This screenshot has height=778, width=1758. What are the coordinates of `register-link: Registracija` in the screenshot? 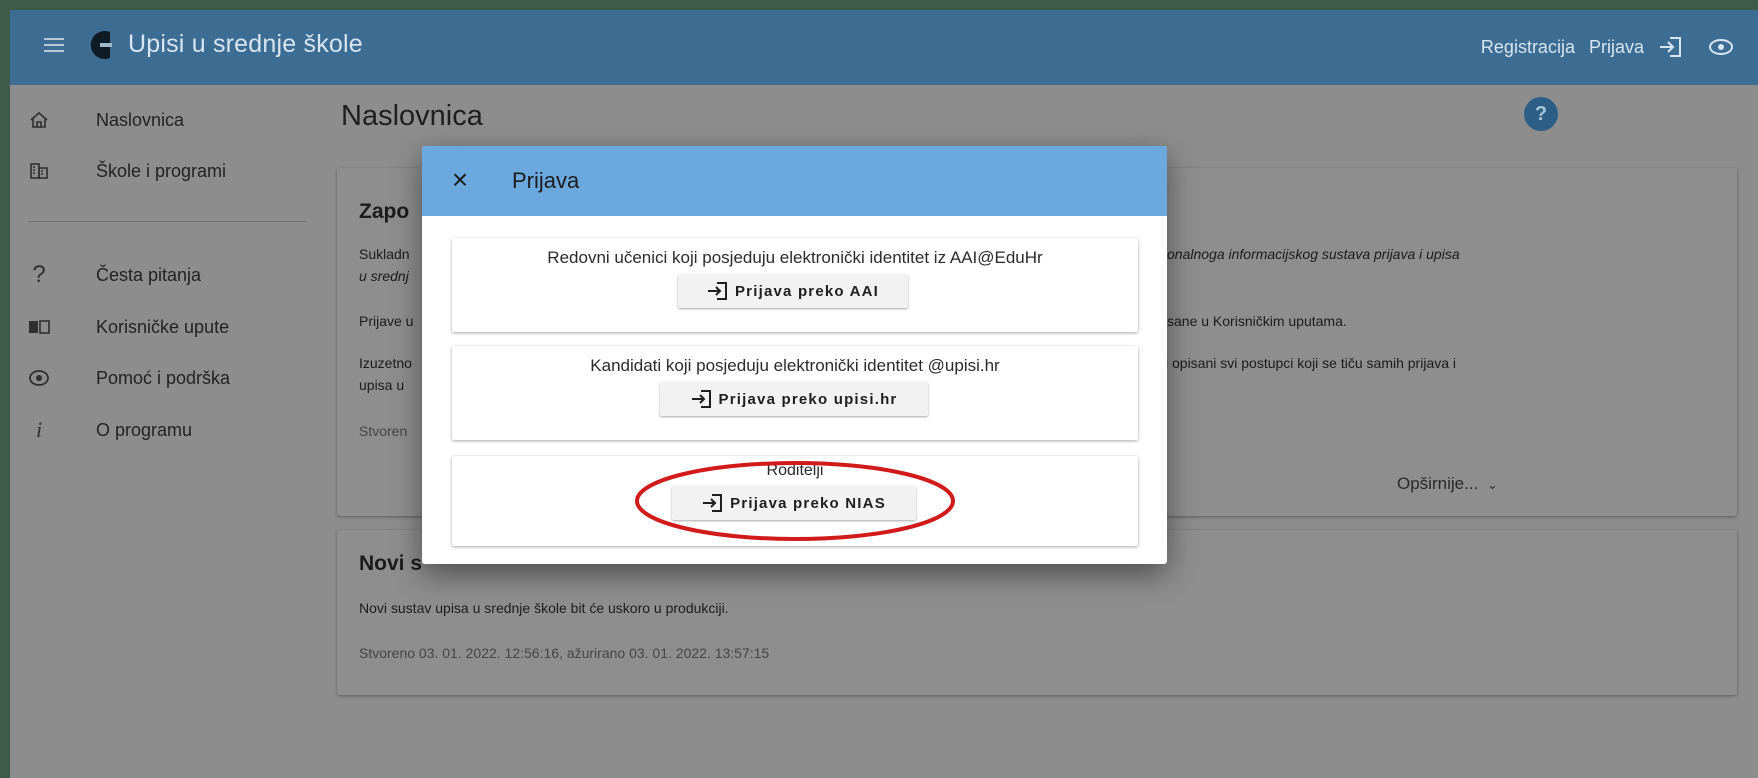 It's located at (1528, 47).